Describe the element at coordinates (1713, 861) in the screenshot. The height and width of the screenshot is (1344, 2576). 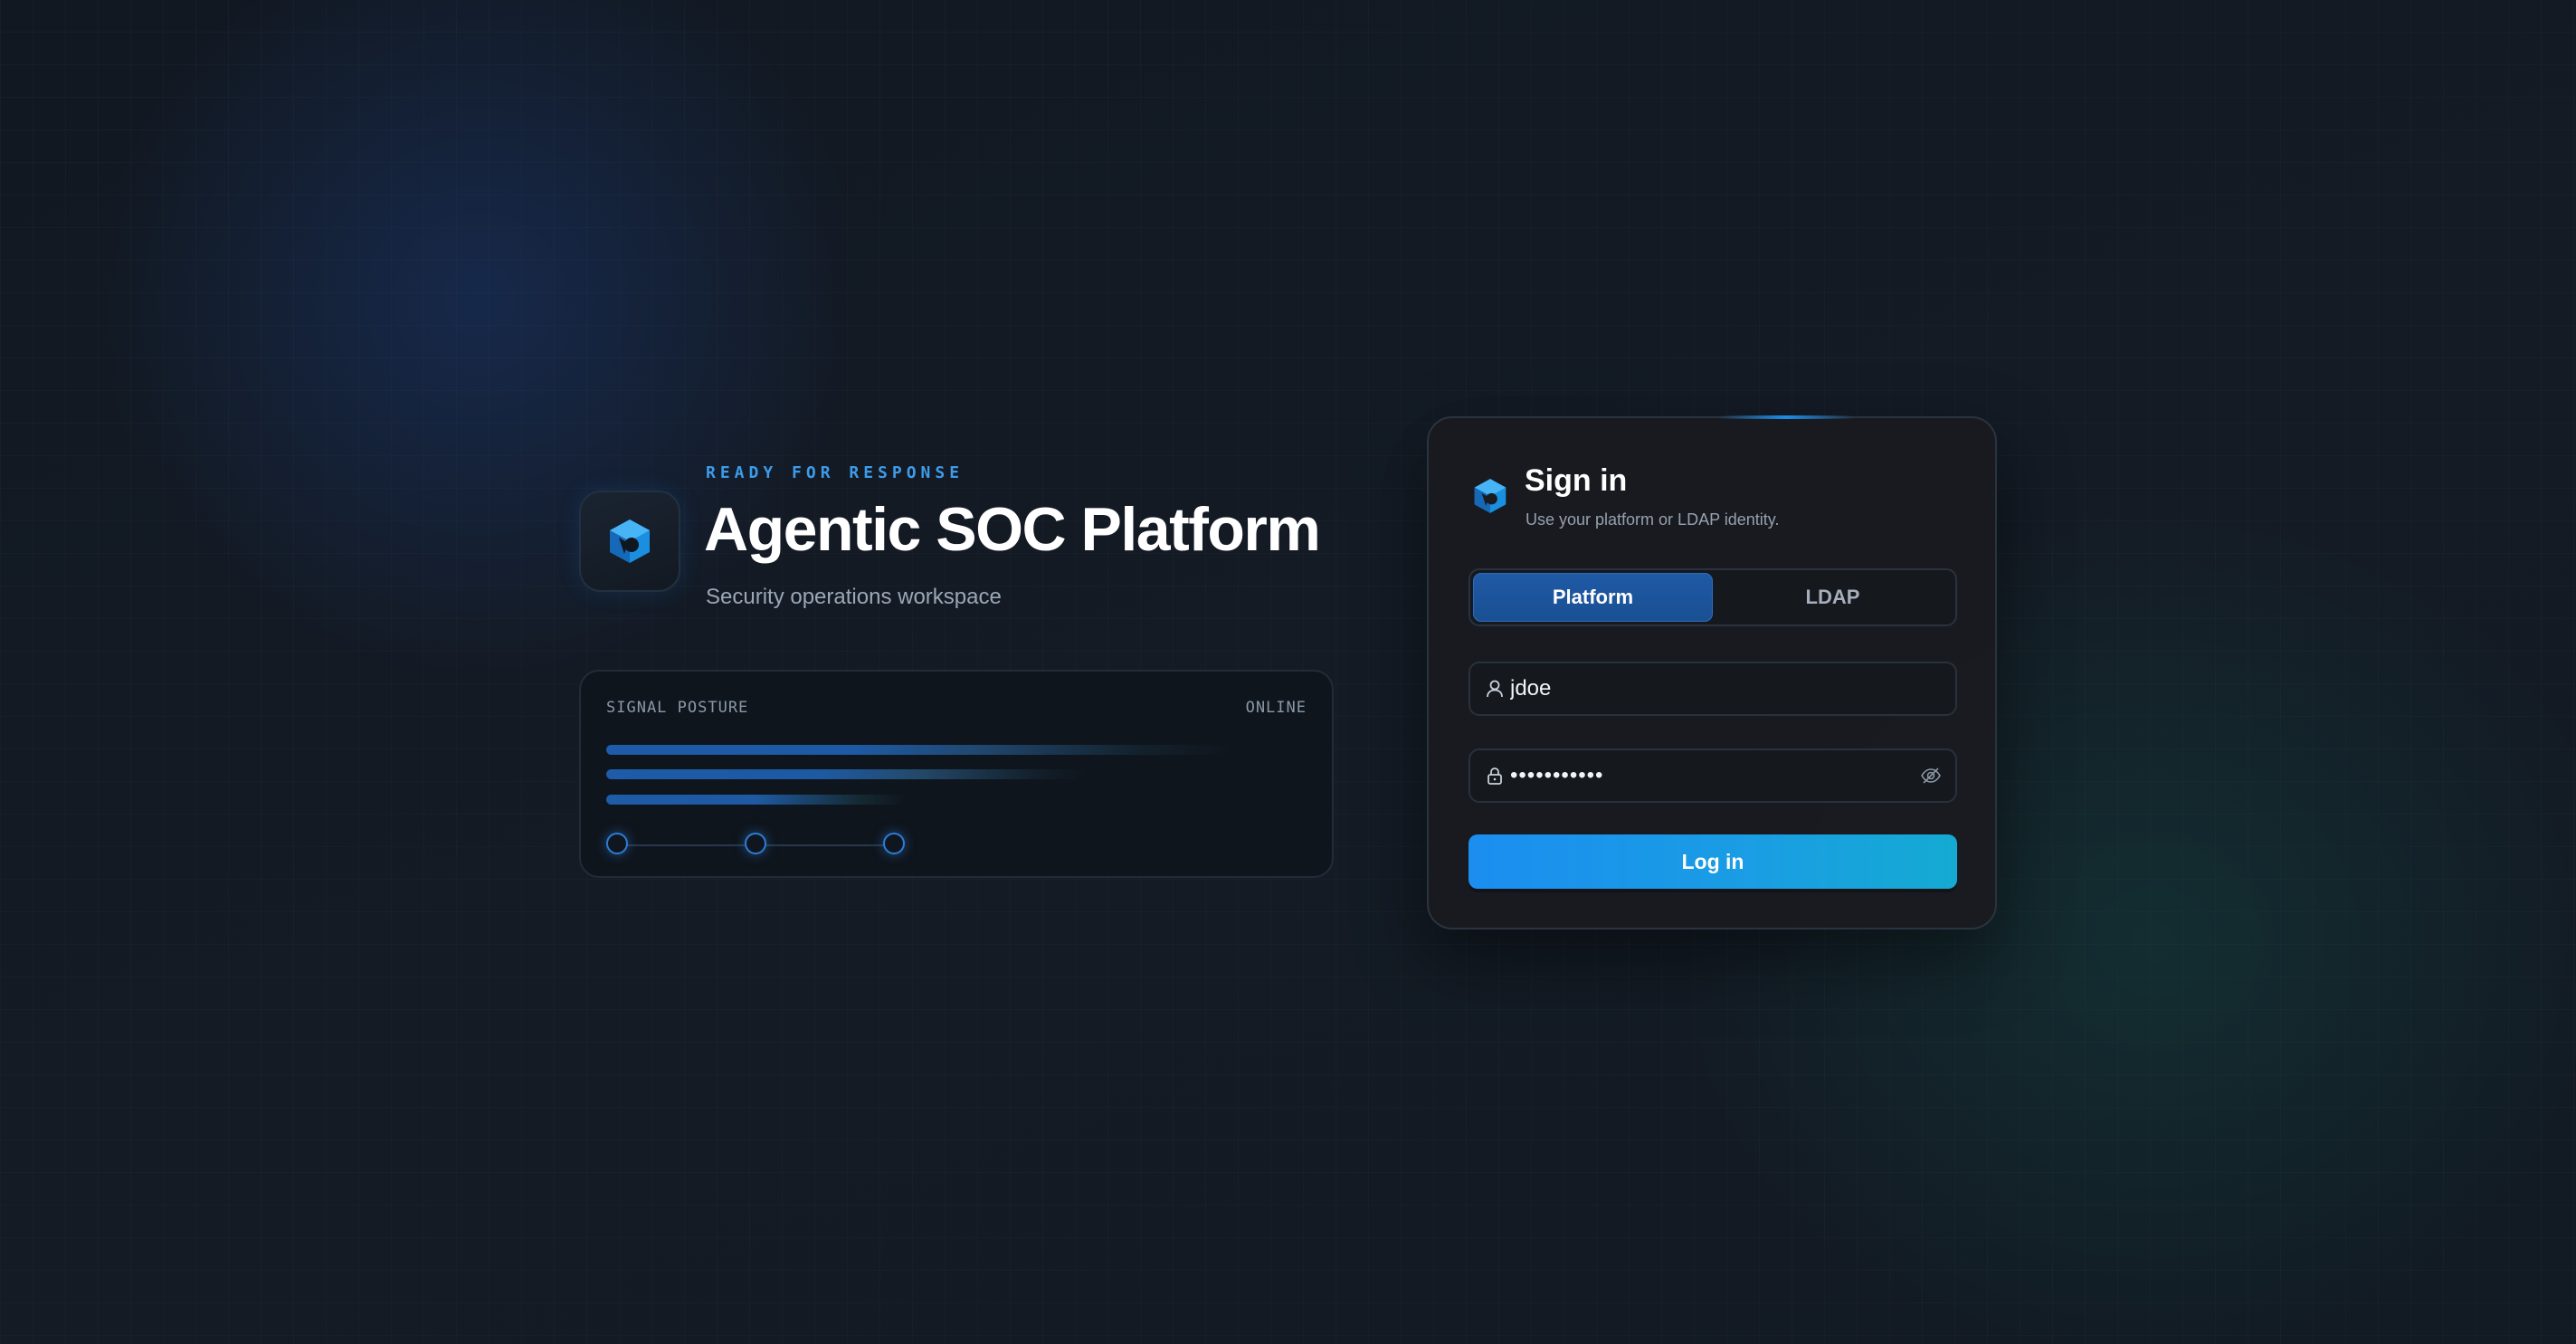
I see `login-button: Log in` at that location.